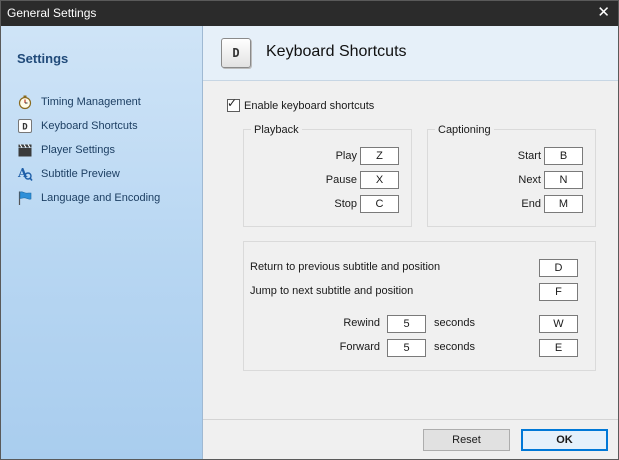  What do you see at coordinates (379, 204) in the screenshot?
I see `stop-key-field: C` at bounding box center [379, 204].